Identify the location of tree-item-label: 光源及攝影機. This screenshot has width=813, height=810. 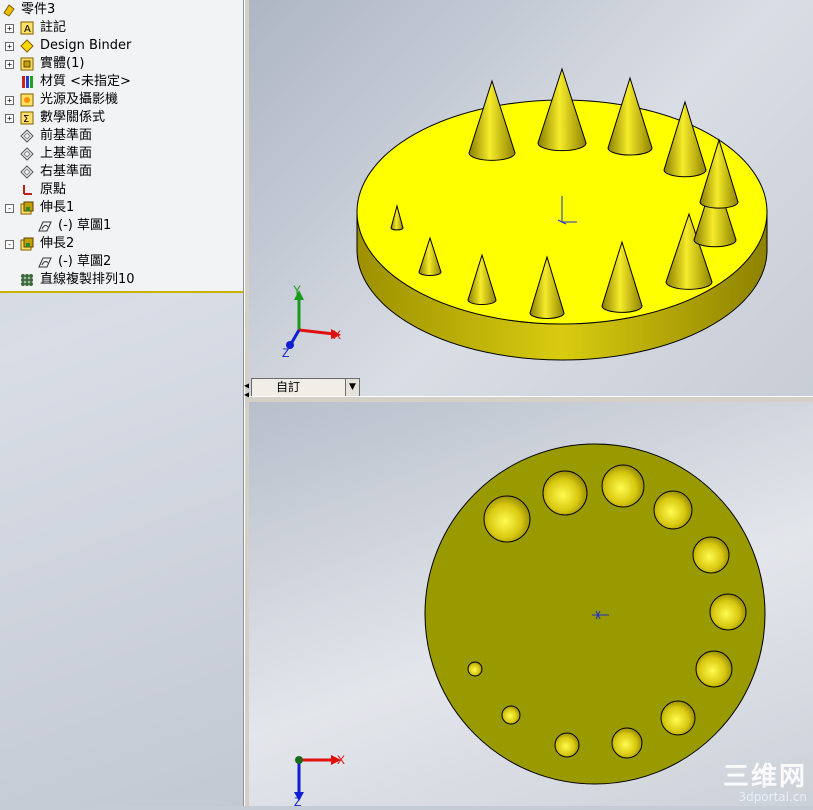
(79, 99).